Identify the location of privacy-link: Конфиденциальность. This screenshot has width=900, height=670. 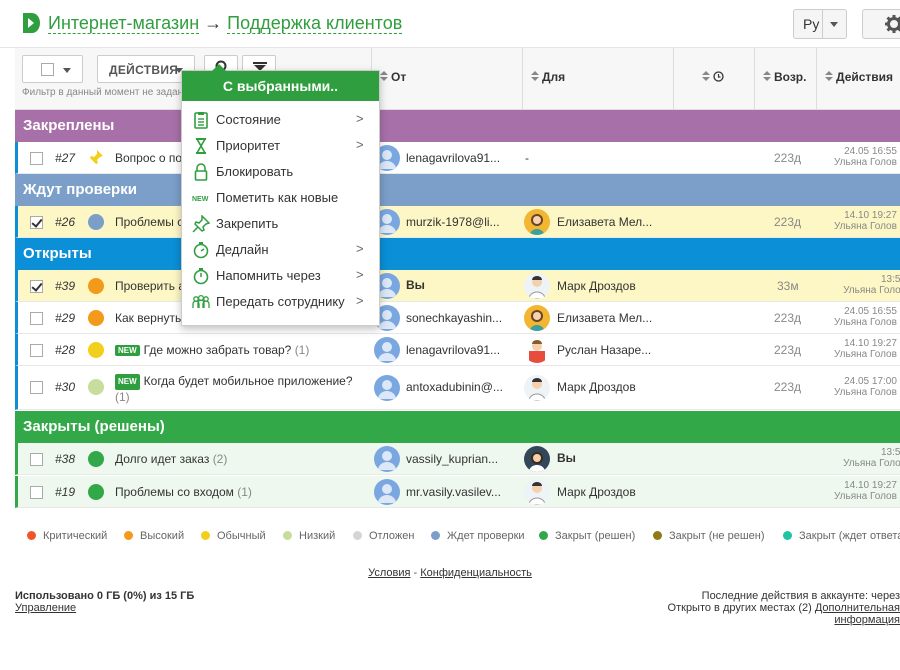
(476, 573).